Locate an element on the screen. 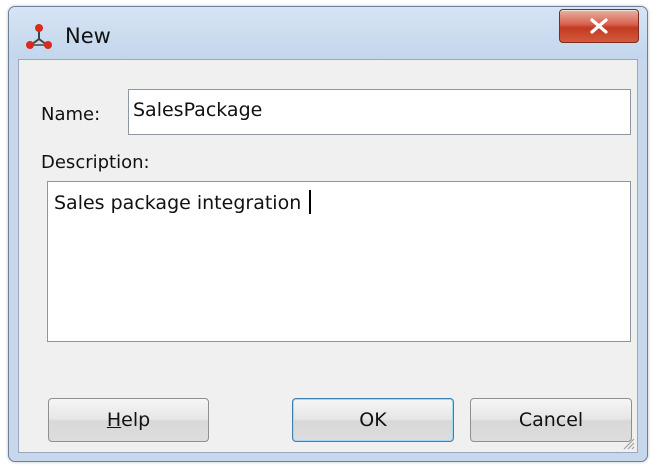  title-bar: New is located at coordinates (328, 33).